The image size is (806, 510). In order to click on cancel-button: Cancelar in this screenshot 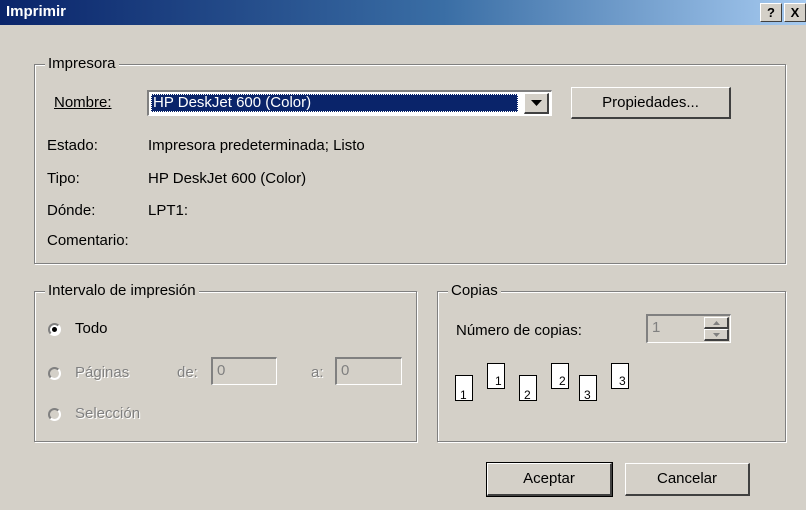, I will do `click(687, 479)`.